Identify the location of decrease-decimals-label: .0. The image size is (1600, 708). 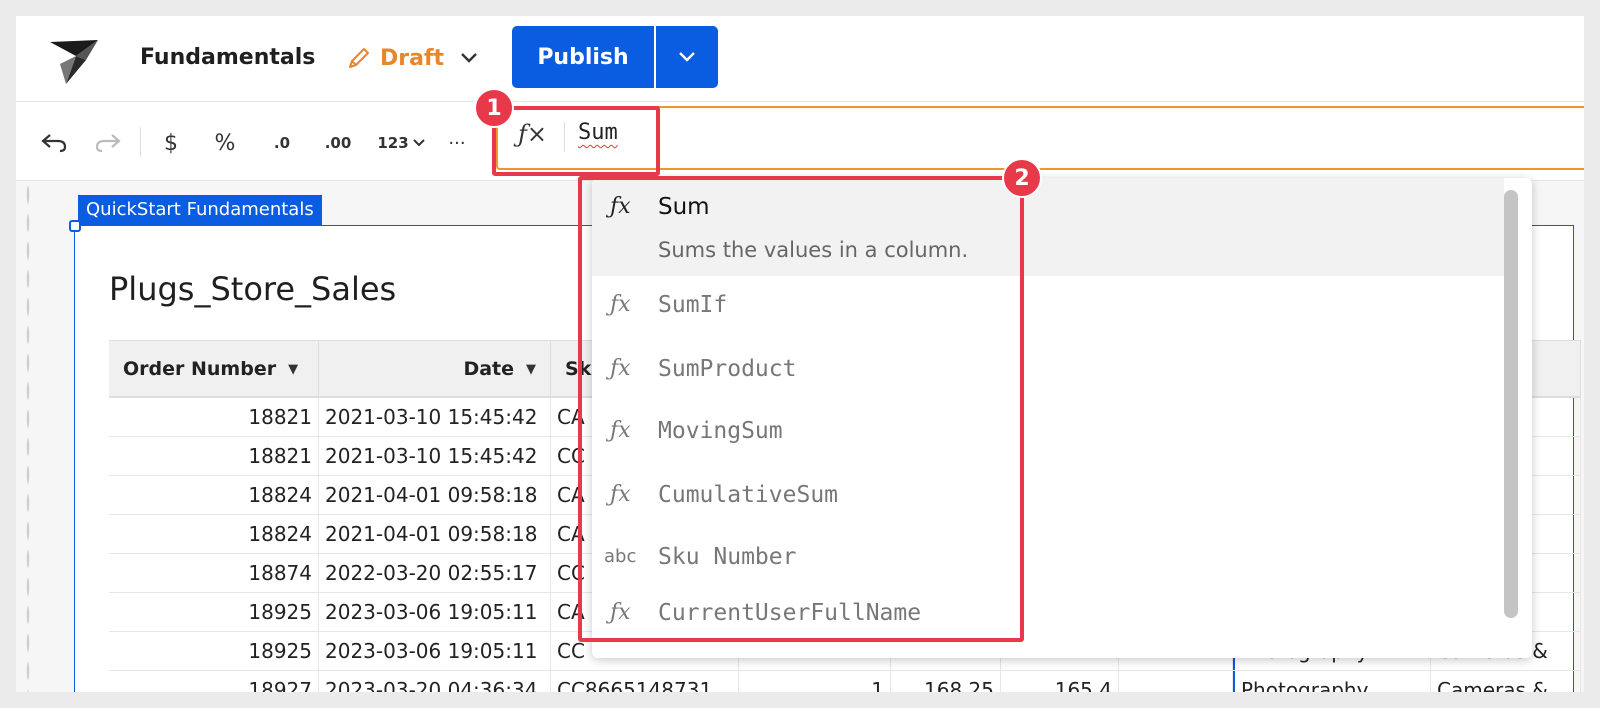
(282, 143).